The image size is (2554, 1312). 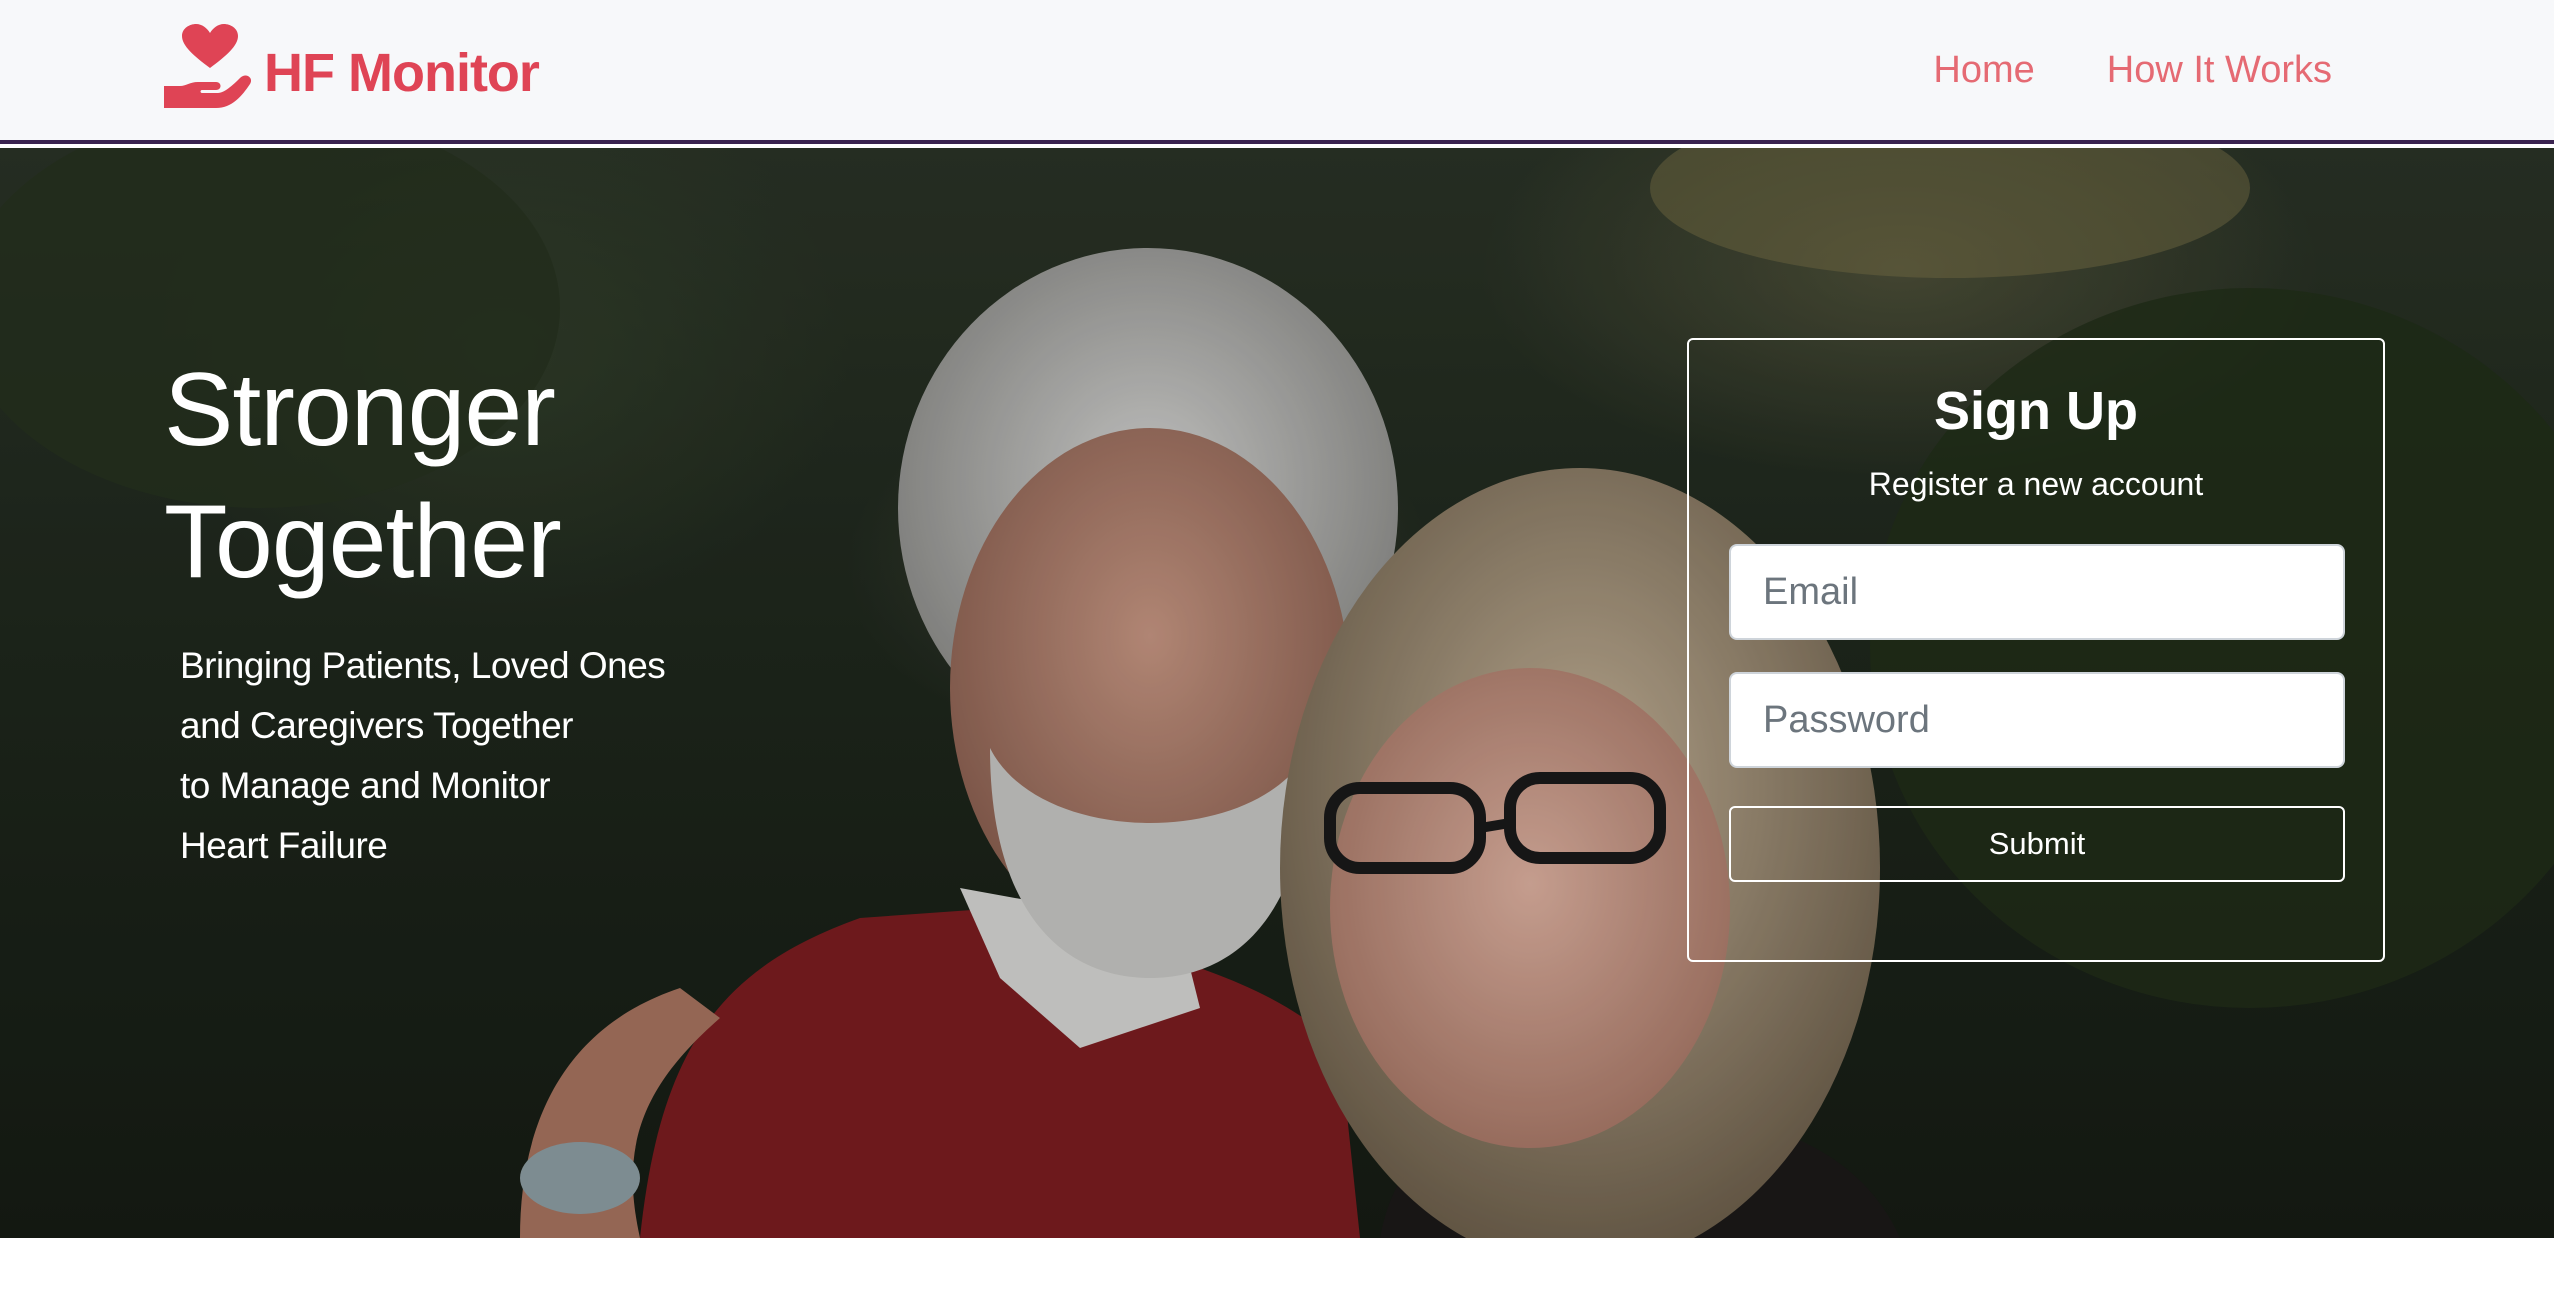 I want to click on tagline-line: to Manage and Monitor, so click(x=365, y=785).